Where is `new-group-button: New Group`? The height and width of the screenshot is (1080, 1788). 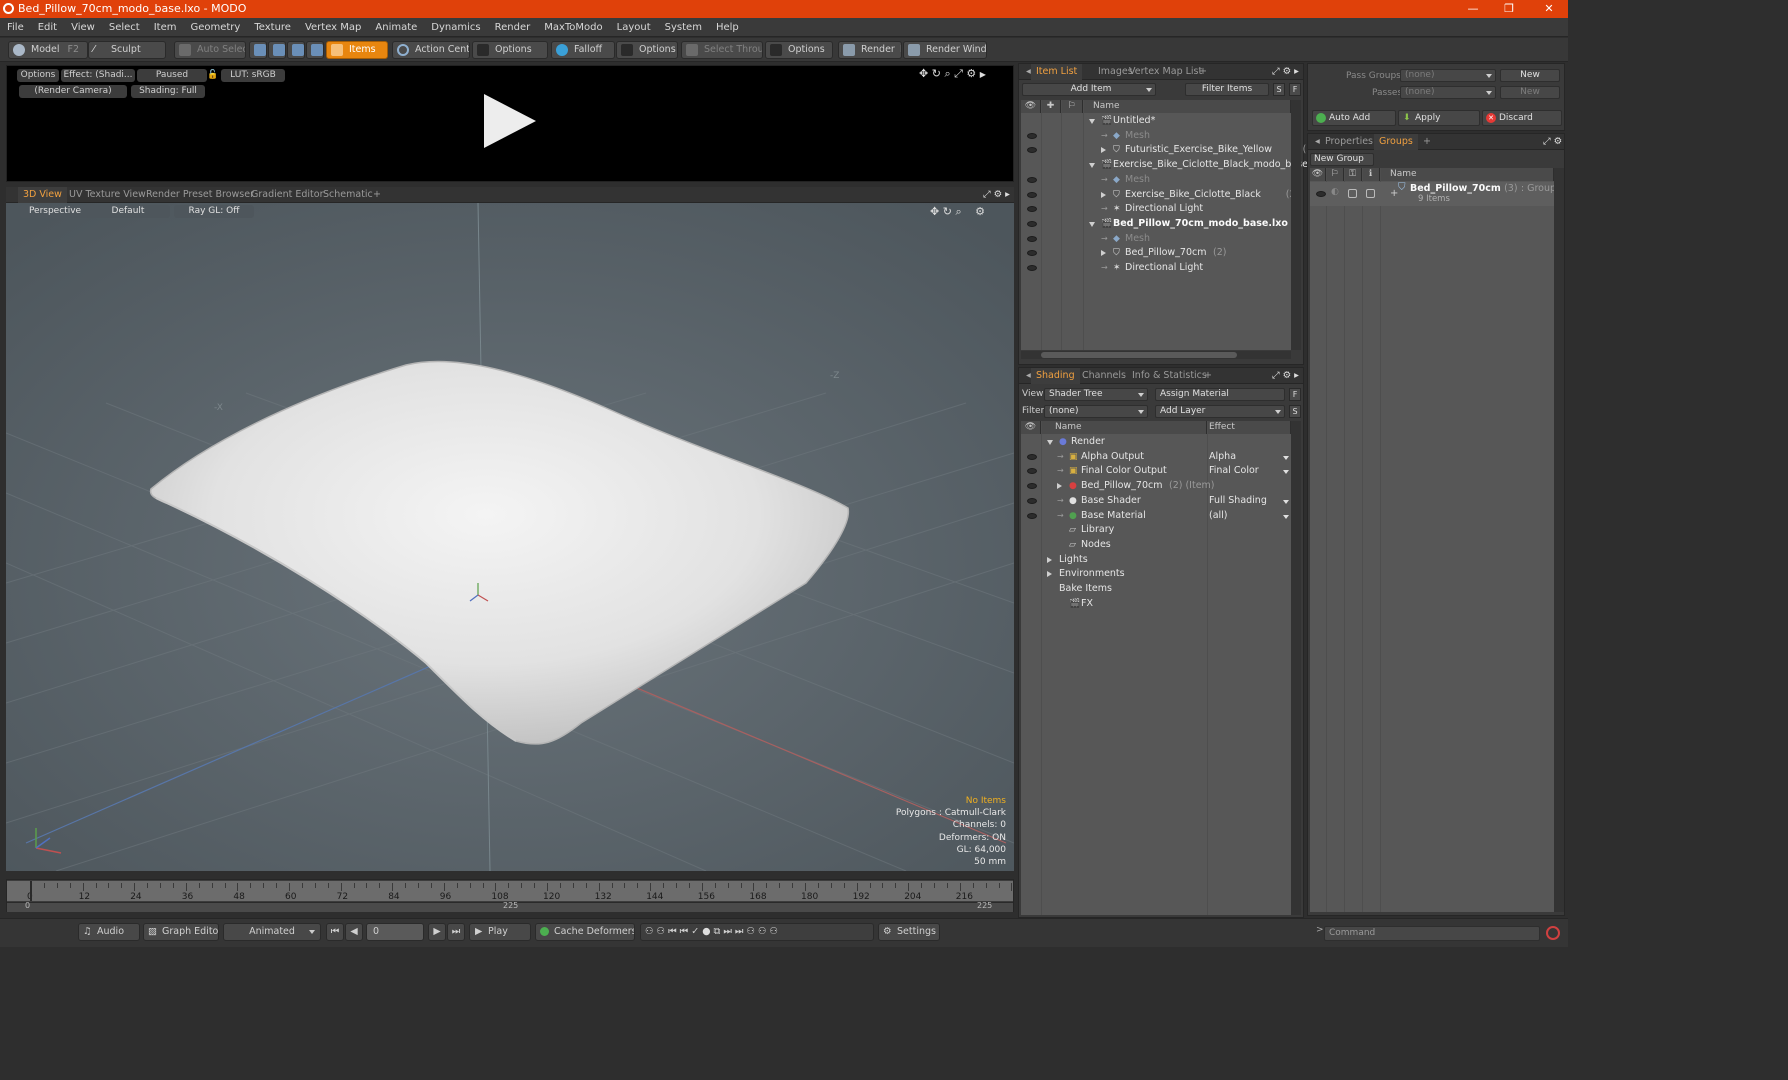 new-group-button: New Group is located at coordinates (1342, 159).